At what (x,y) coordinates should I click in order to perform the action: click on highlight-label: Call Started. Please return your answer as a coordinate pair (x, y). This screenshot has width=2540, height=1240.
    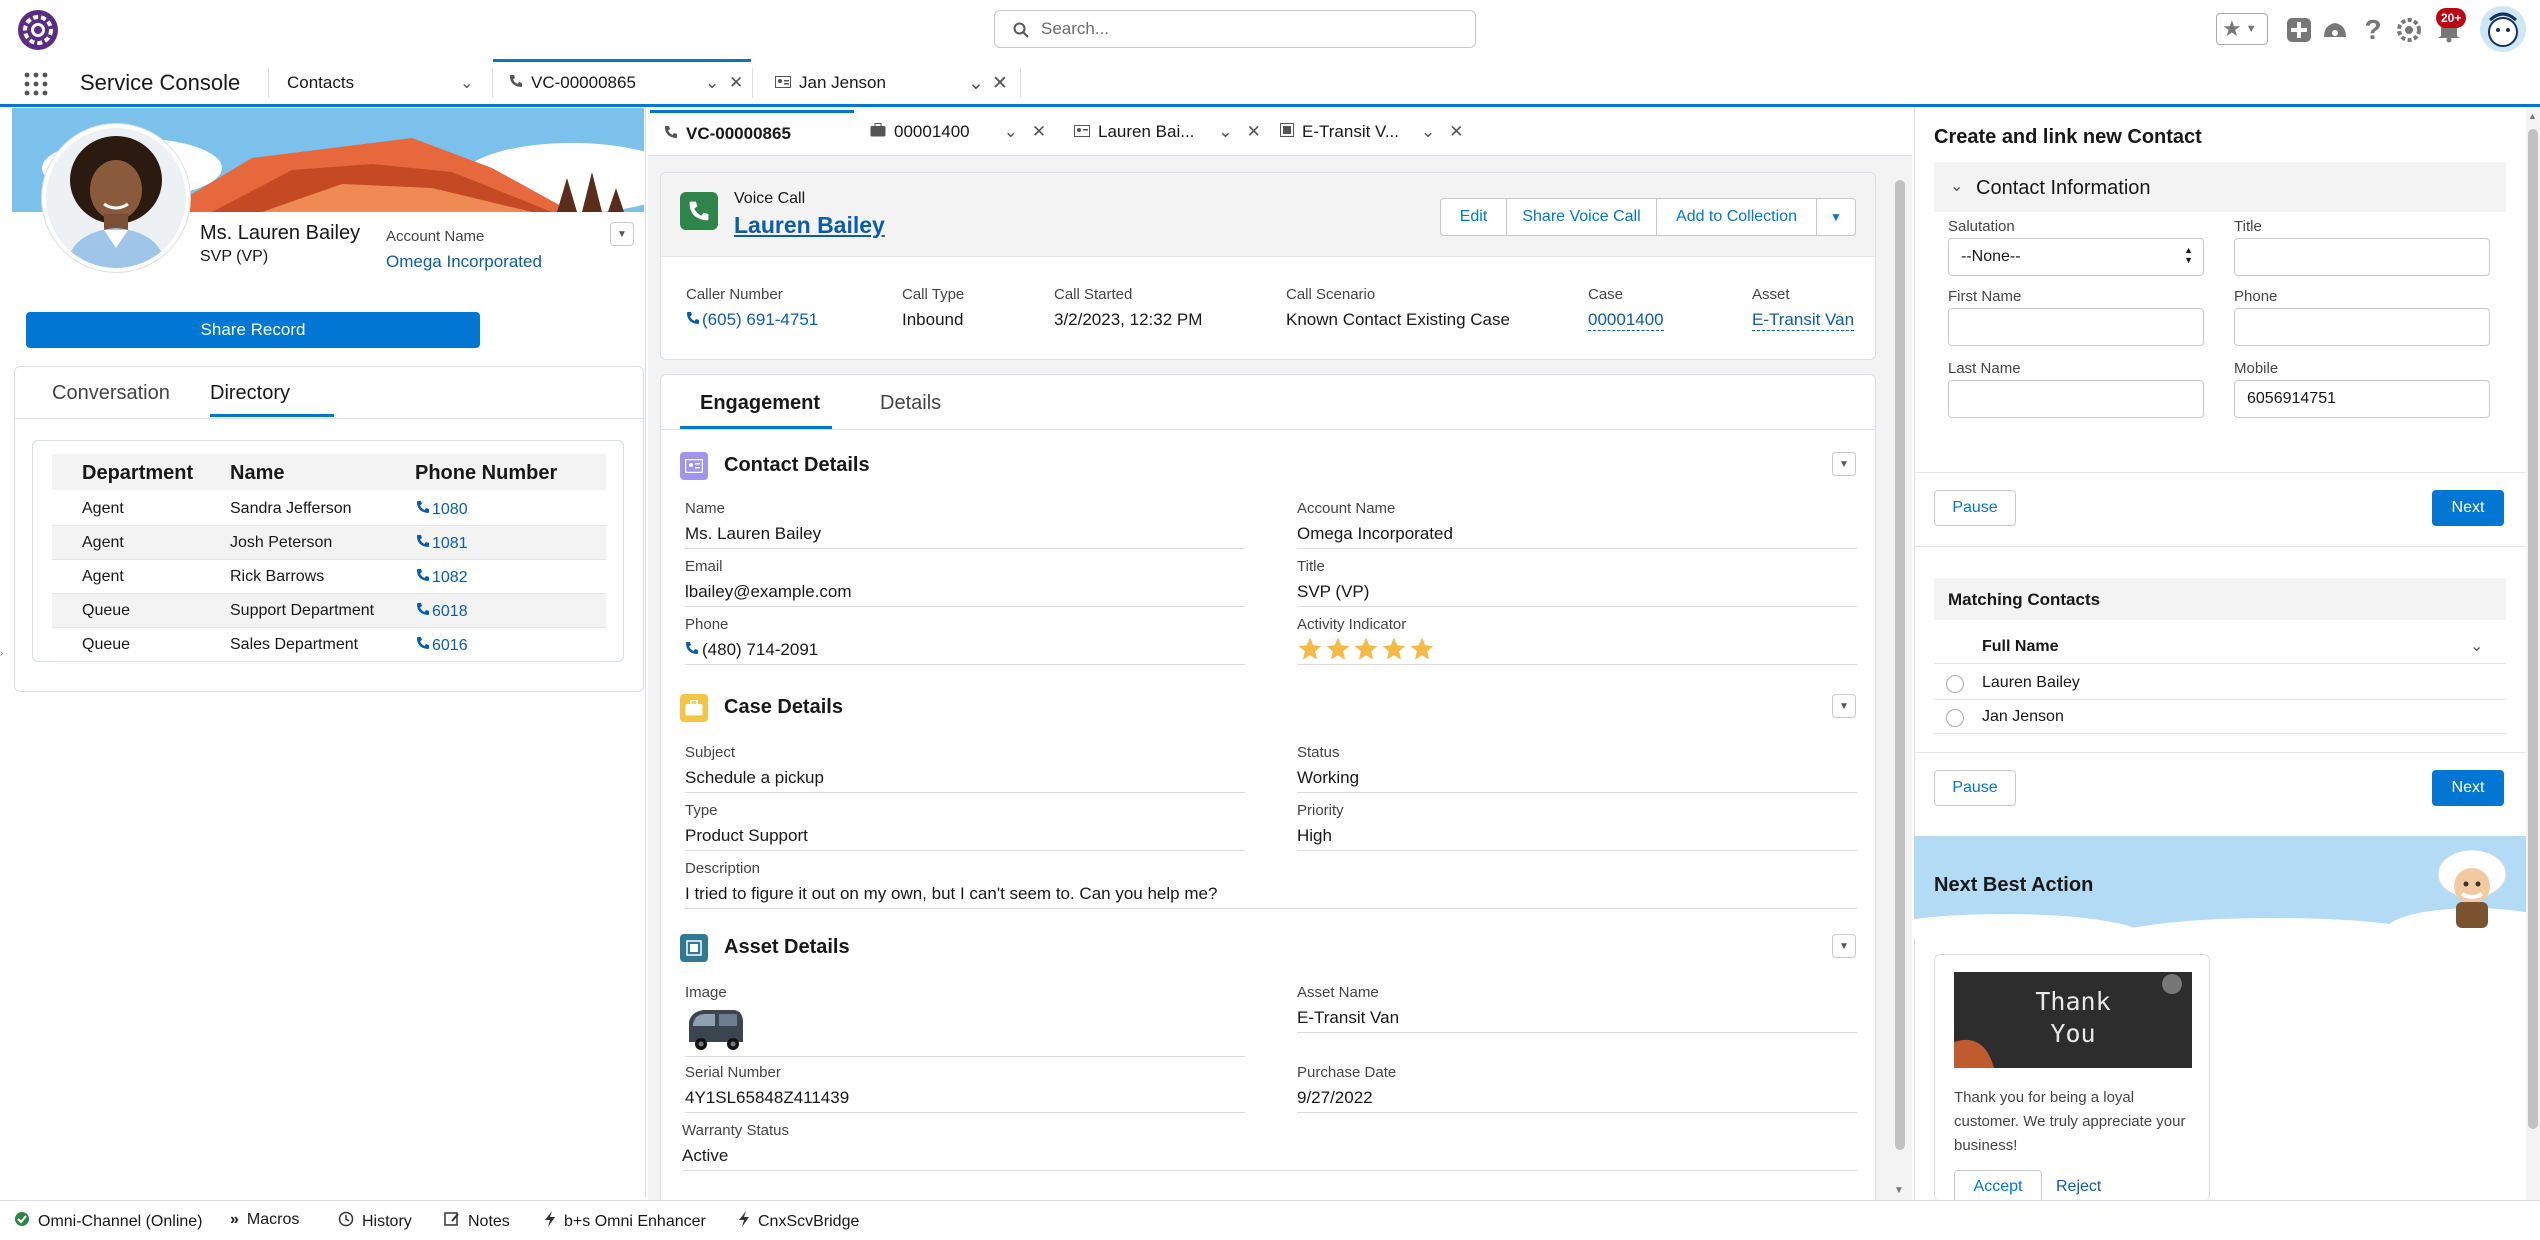
    Looking at the image, I should click on (1093, 294).